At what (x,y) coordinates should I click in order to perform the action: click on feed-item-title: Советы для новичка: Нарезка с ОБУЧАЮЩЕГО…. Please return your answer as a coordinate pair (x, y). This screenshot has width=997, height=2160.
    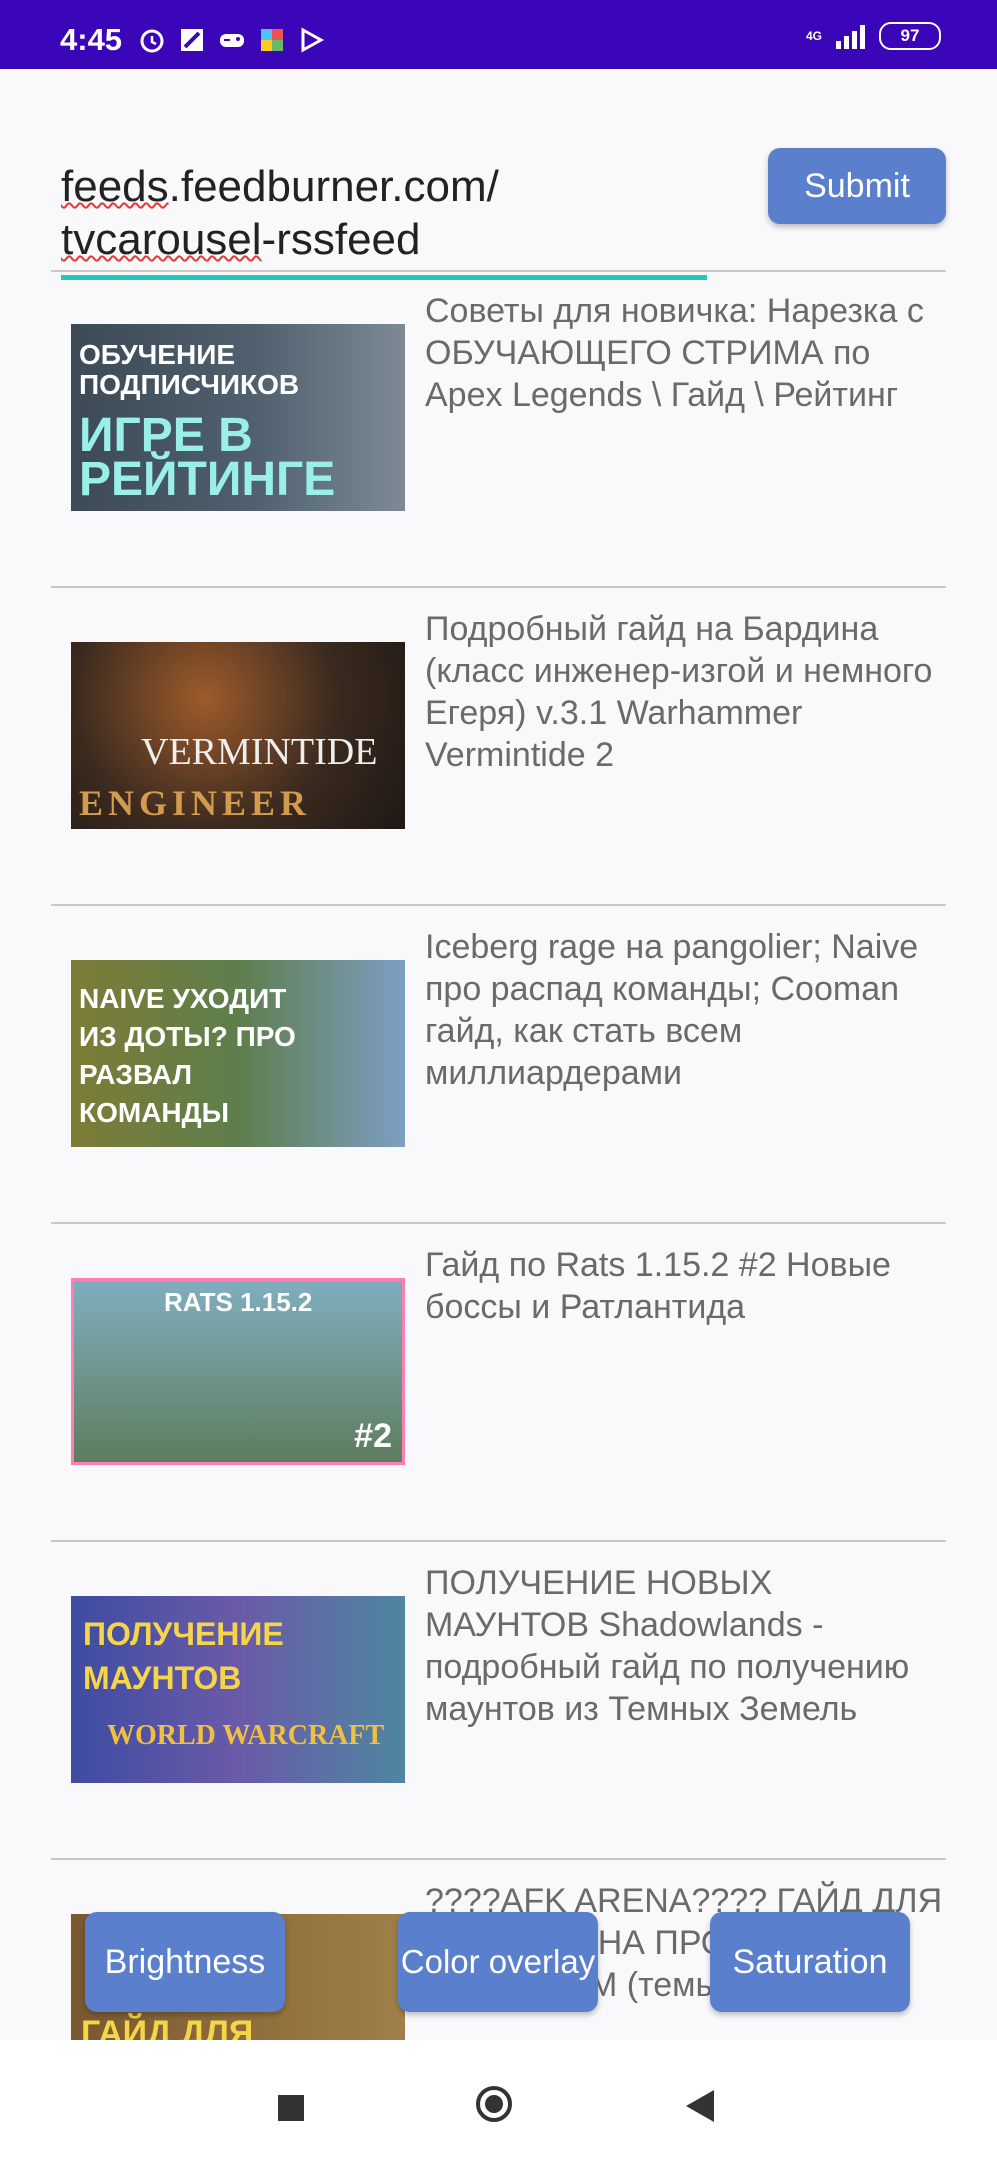
    Looking at the image, I should click on (674, 353).